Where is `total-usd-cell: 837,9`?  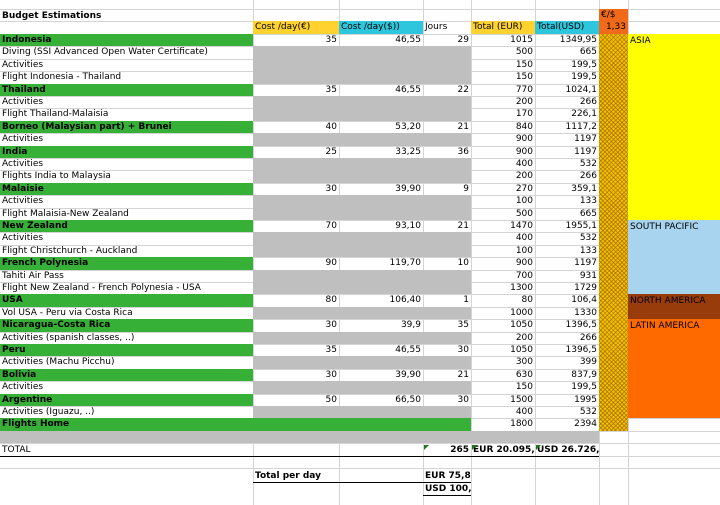
total-usd-cell: 837,9 is located at coordinates (567, 375).